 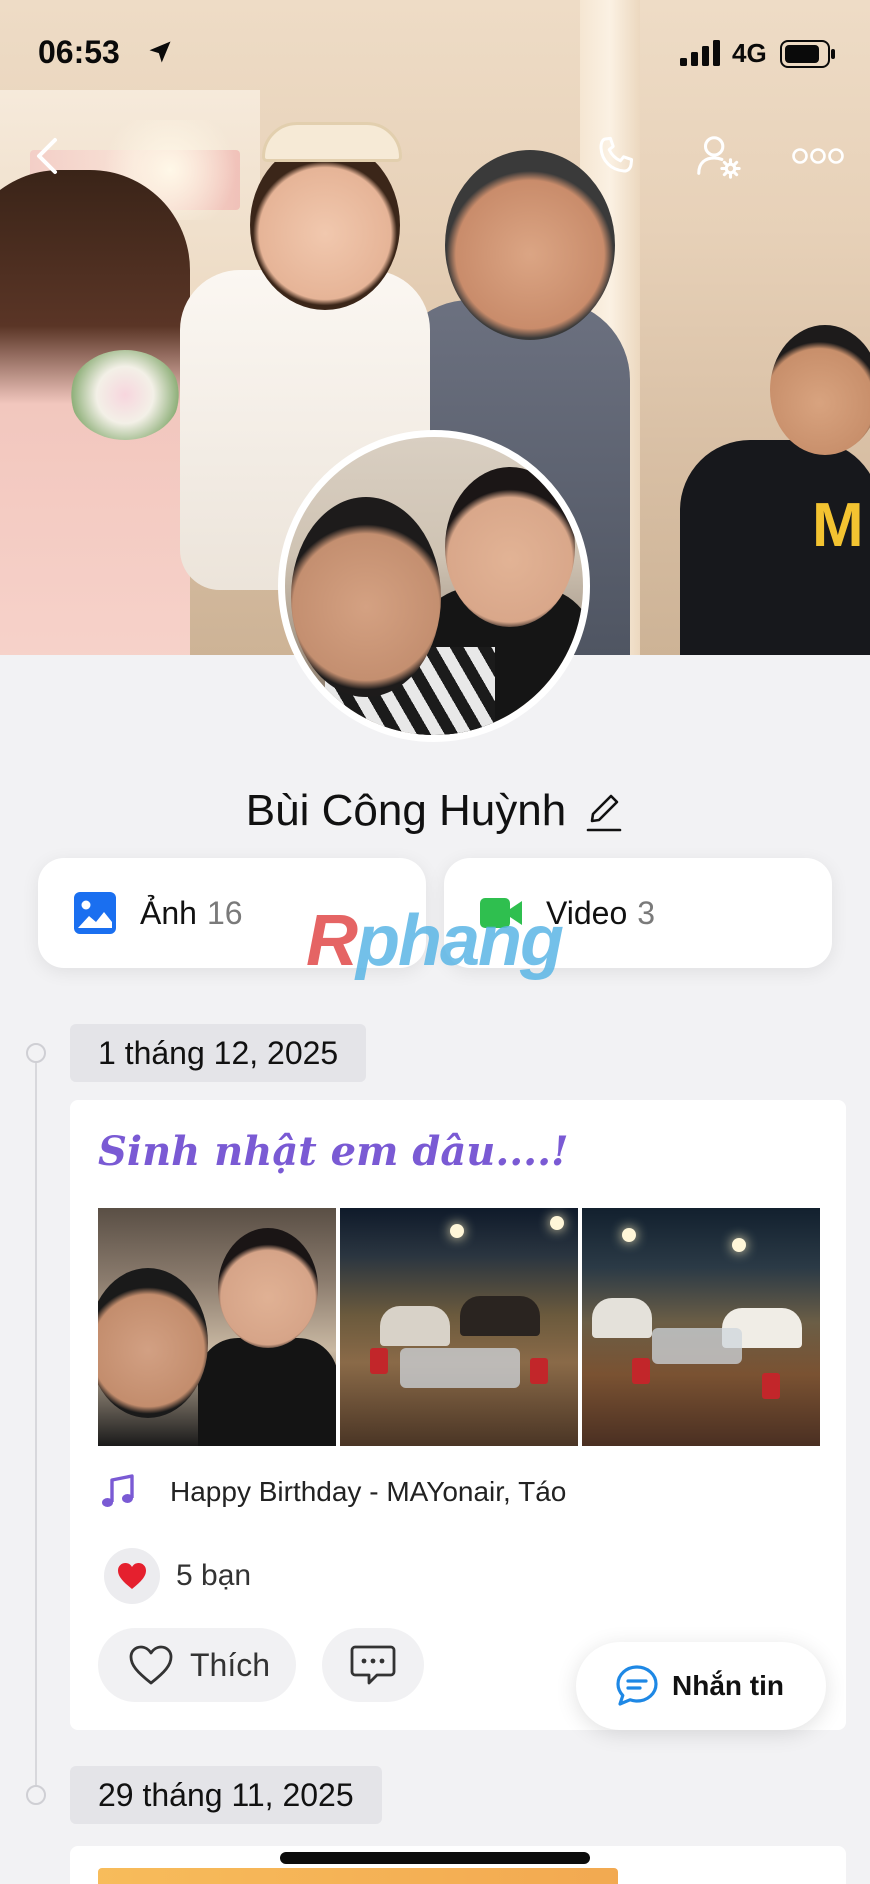 What do you see at coordinates (325, 225) in the screenshot?
I see `cover-girl-head` at bounding box center [325, 225].